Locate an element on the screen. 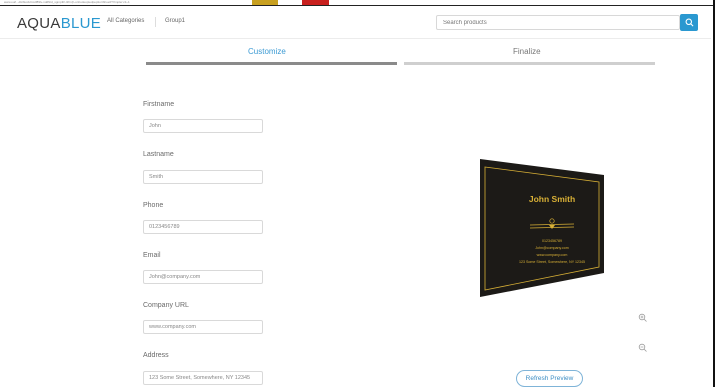  lastname-label: Lastname is located at coordinates (158, 154).